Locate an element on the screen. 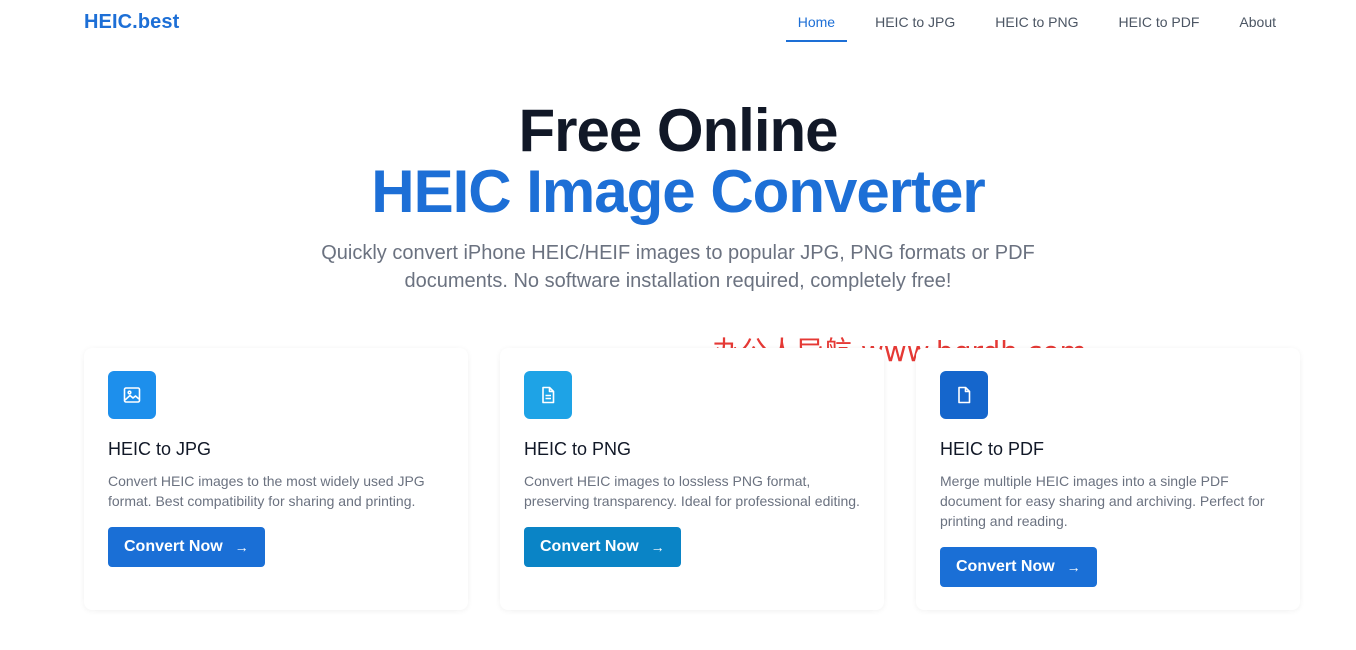 This screenshot has height=650, width=1356. convert-now-button-jpg: Convert Now → is located at coordinates (186, 547).